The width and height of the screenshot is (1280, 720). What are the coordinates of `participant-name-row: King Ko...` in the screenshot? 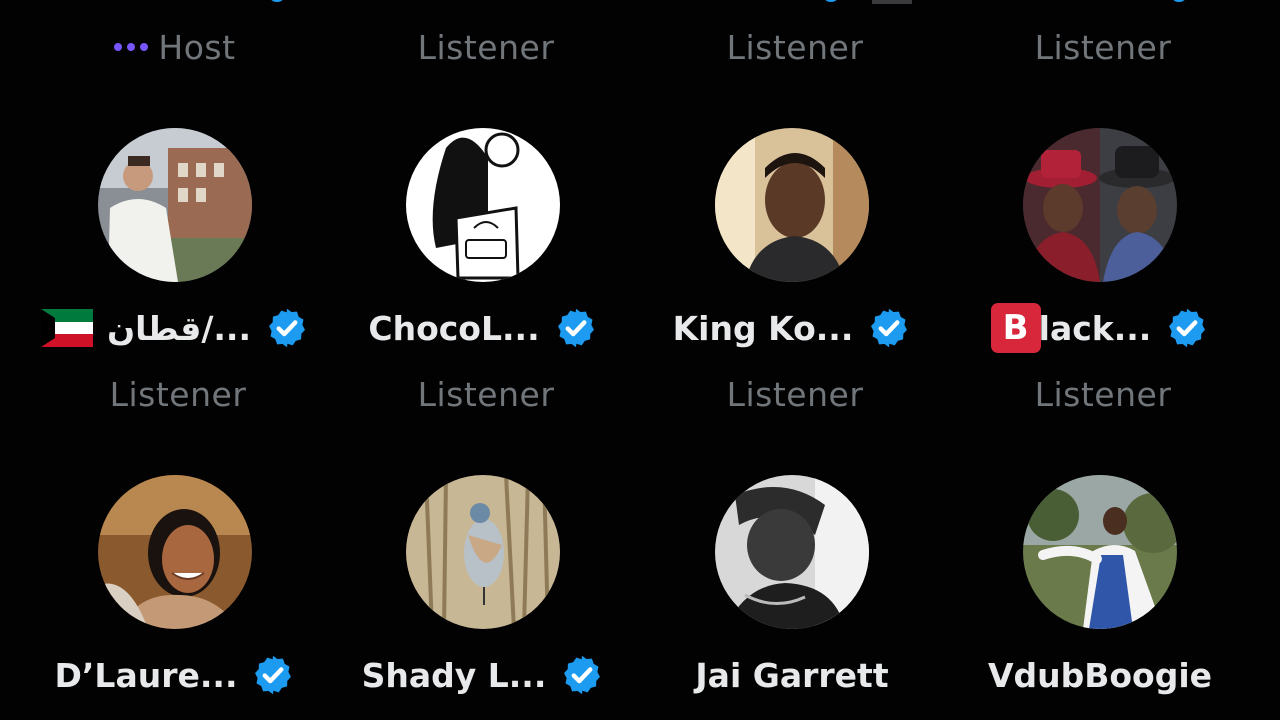 It's located at (792, 328).